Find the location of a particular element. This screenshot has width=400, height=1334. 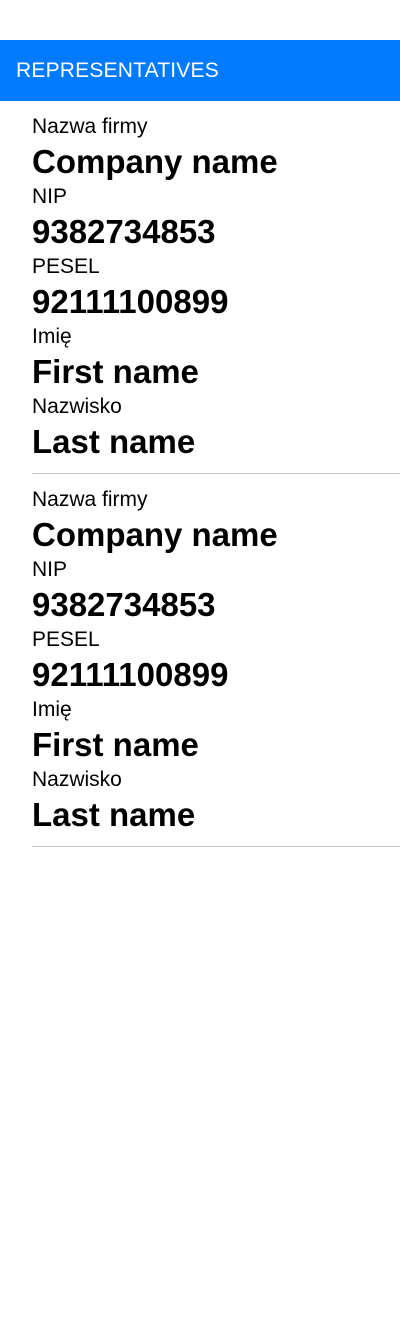

section-title: REPRESENTATIVES is located at coordinates (117, 70).